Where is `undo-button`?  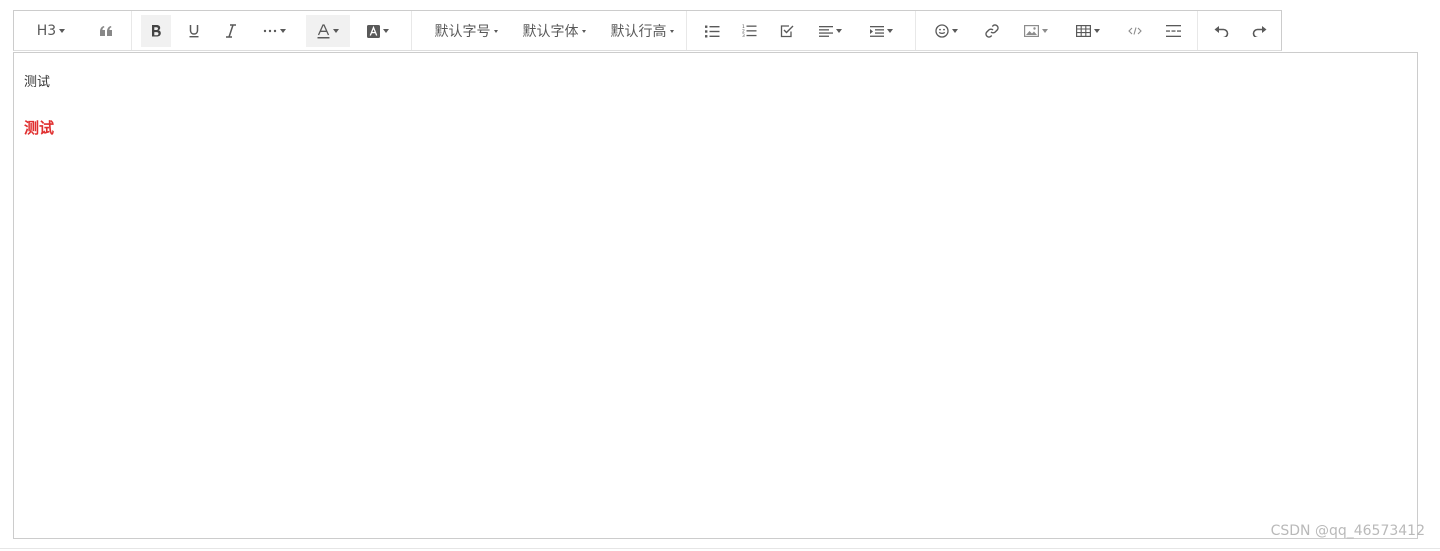 undo-button is located at coordinates (1221, 31).